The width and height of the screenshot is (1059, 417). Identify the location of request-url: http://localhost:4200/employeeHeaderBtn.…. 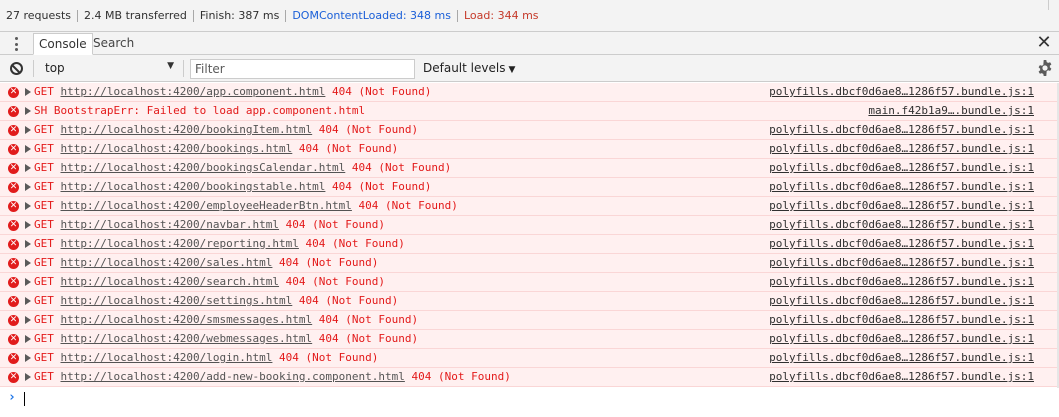
(206, 205).